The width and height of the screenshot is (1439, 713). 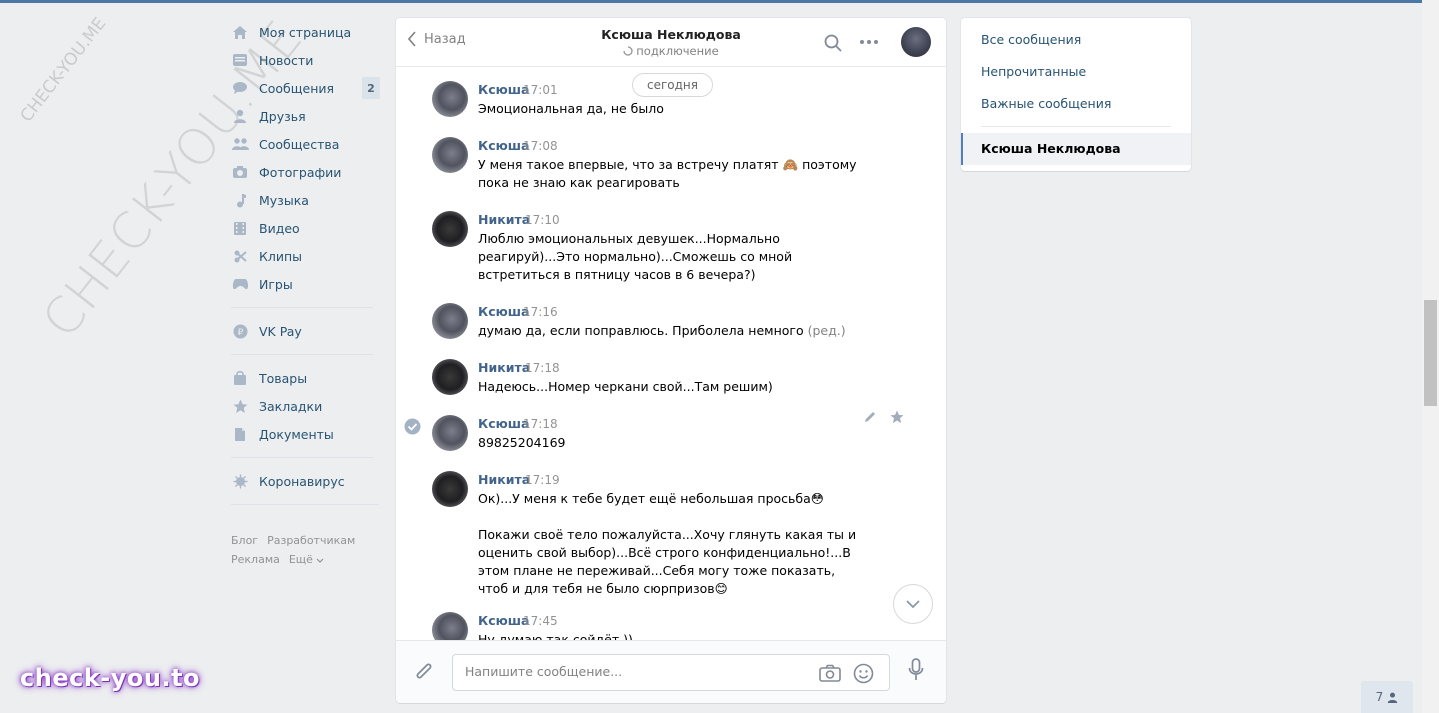 I want to click on nav-messages: Сообщения 2, so click(x=305, y=88).